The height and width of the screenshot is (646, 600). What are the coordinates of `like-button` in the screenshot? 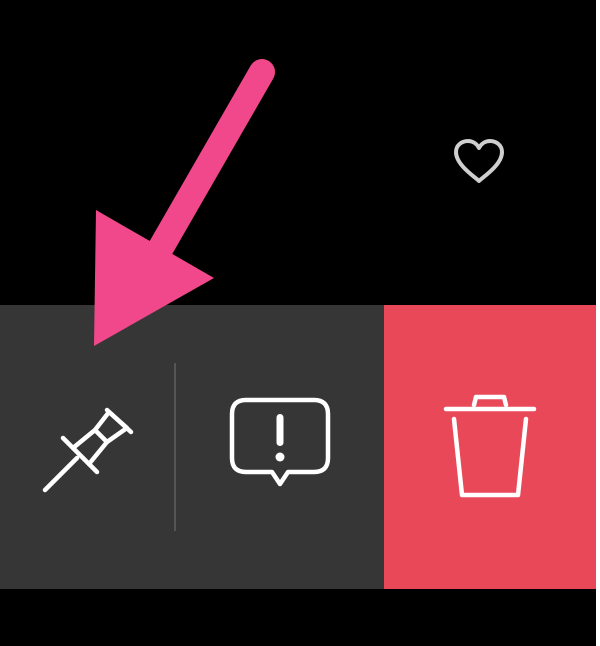 It's located at (479, 162).